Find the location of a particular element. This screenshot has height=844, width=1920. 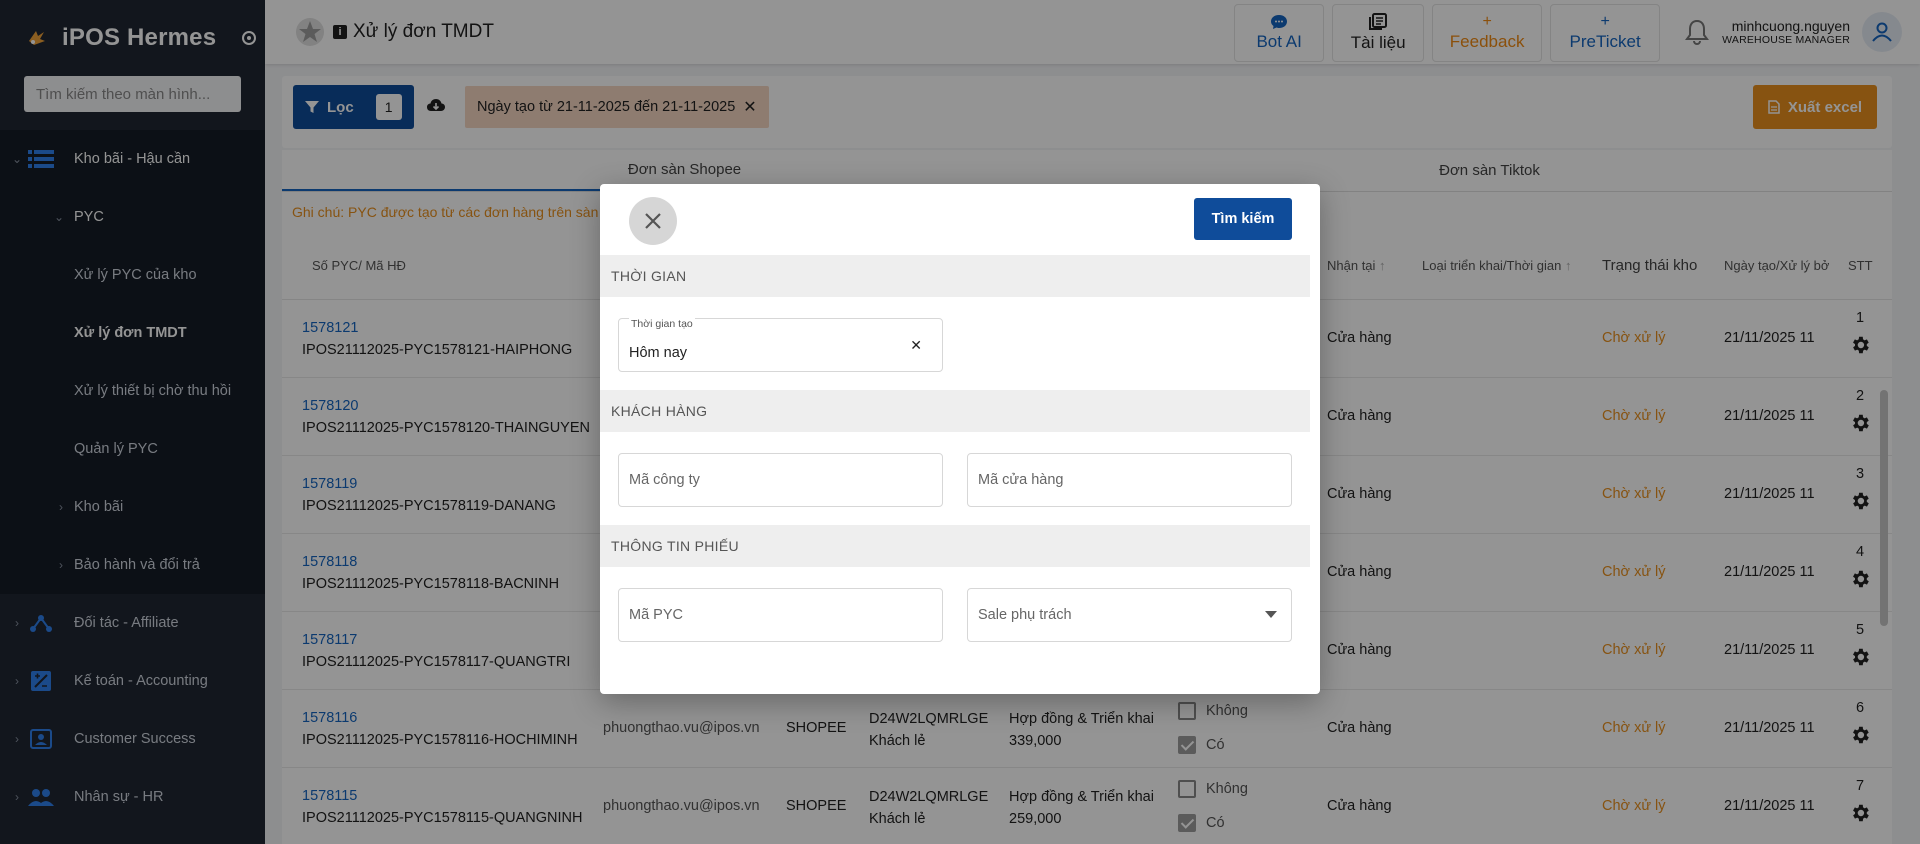

section-customer: KHÁCH HÀNG is located at coordinates (955, 411).